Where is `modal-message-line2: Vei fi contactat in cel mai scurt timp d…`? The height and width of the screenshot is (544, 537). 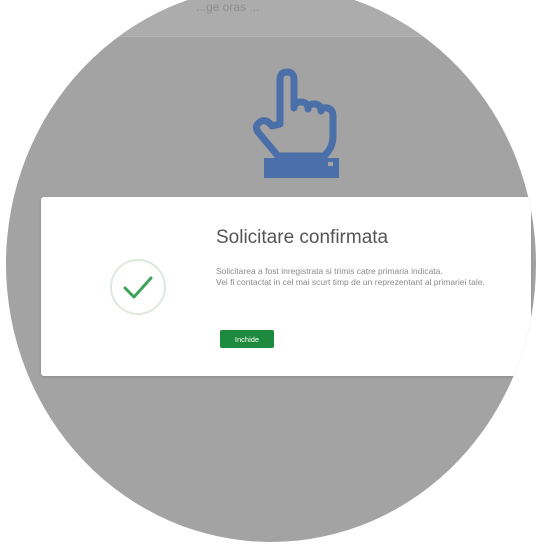 modal-message-line2: Vei fi contactat in cel mai scurt timp d… is located at coordinates (350, 282).